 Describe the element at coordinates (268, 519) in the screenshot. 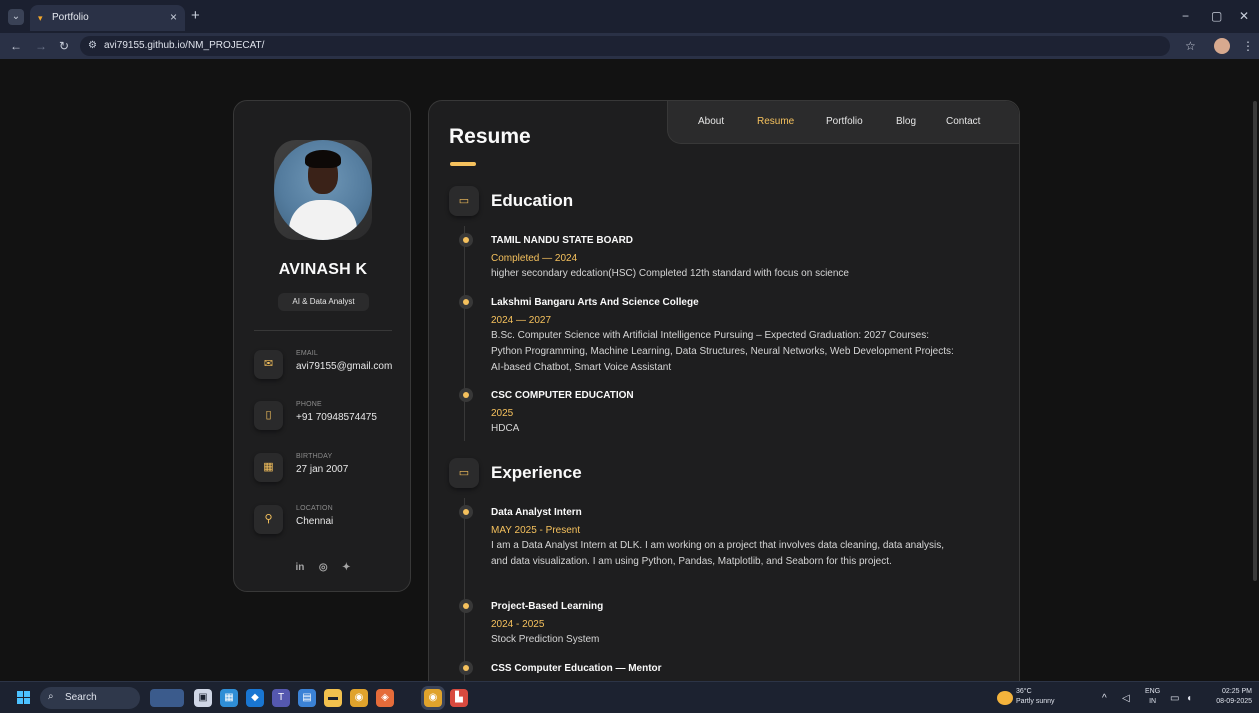

I see `location-icon: ⚲` at that location.